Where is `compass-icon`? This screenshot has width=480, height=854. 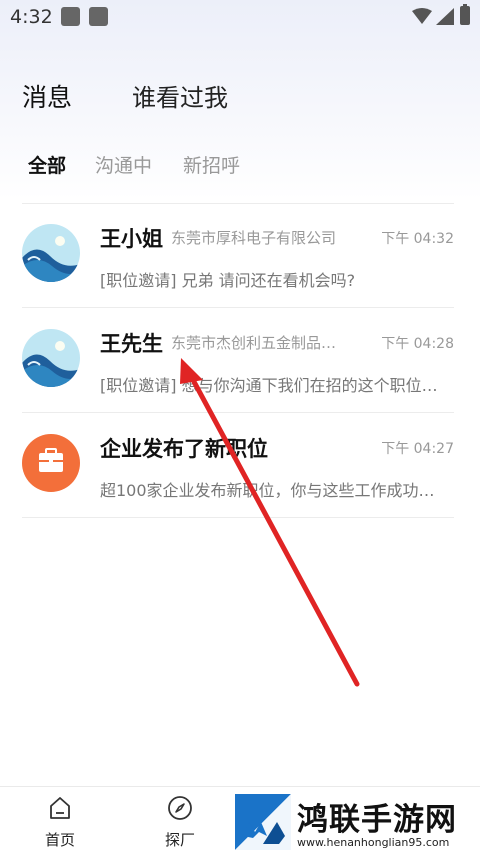
compass-icon is located at coordinates (180, 808).